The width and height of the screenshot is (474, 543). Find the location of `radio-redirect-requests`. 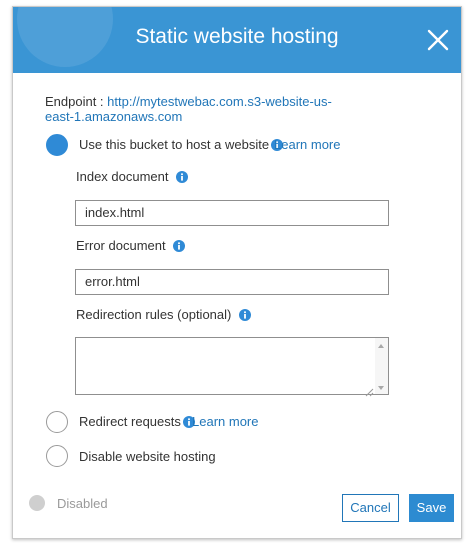

radio-redirect-requests is located at coordinates (57, 422).